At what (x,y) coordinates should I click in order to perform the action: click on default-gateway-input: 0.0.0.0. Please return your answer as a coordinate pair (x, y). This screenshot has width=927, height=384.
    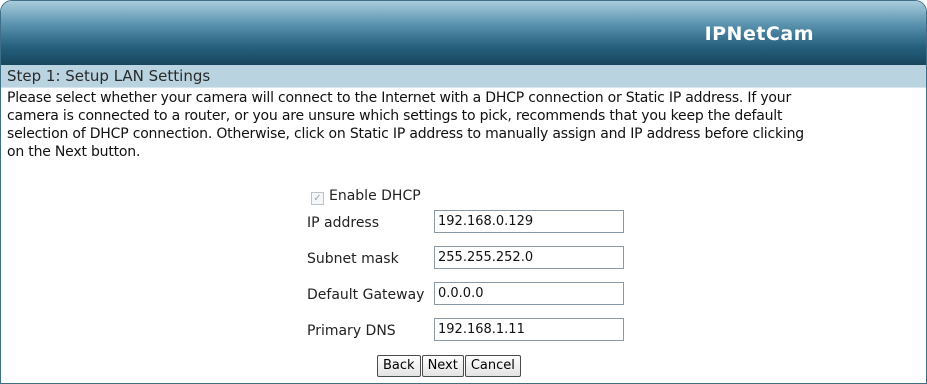
    Looking at the image, I should click on (529, 293).